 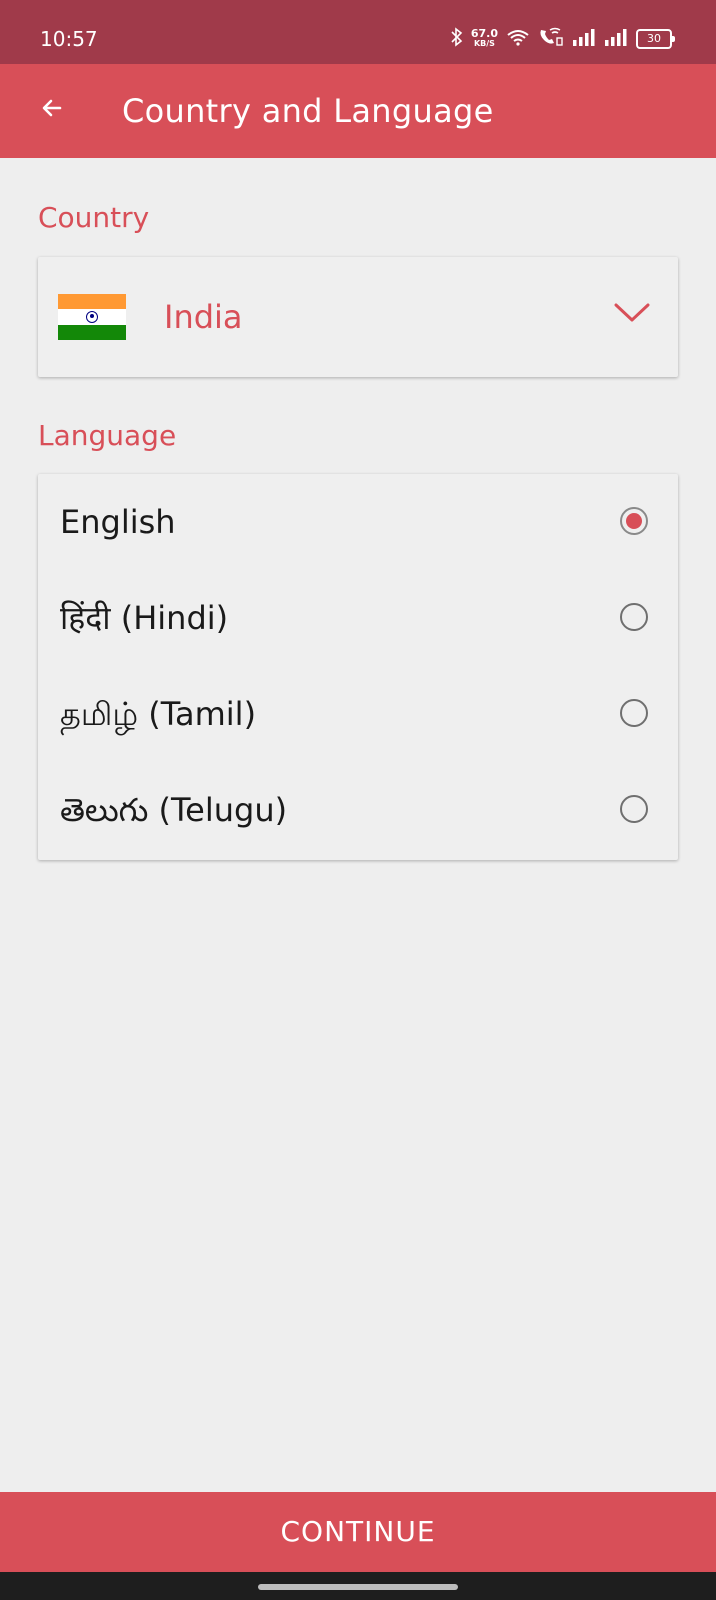 I want to click on continue-button: CONTINUE, so click(x=358, y=1532).